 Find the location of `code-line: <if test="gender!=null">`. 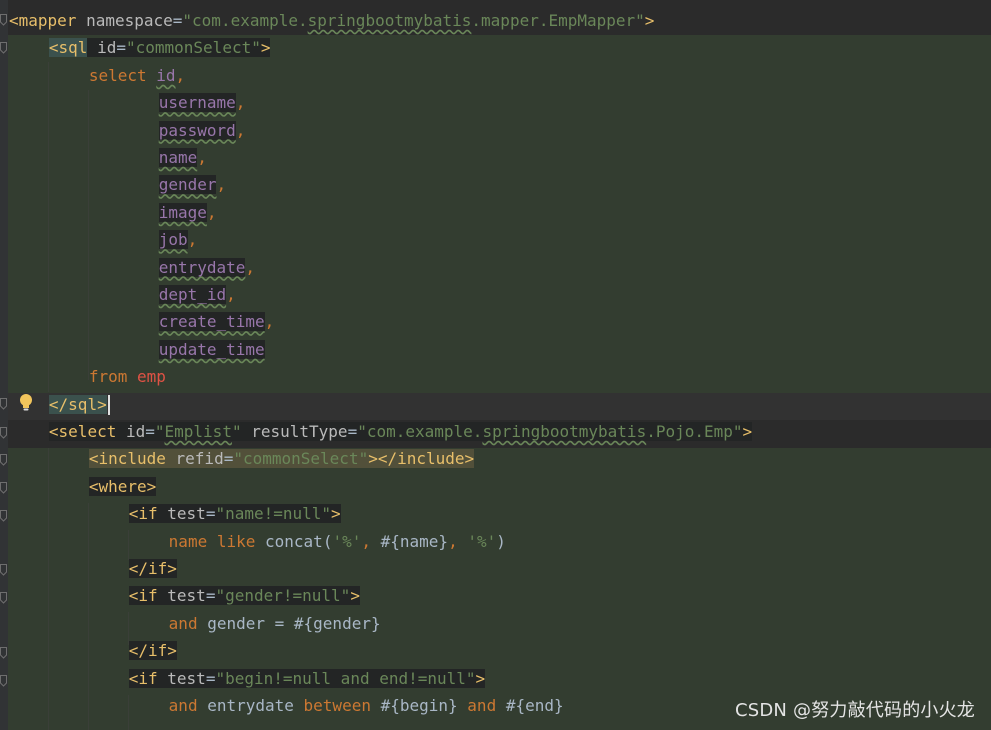

code-line: <if test="gender!=null"> is located at coordinates (244, 595).